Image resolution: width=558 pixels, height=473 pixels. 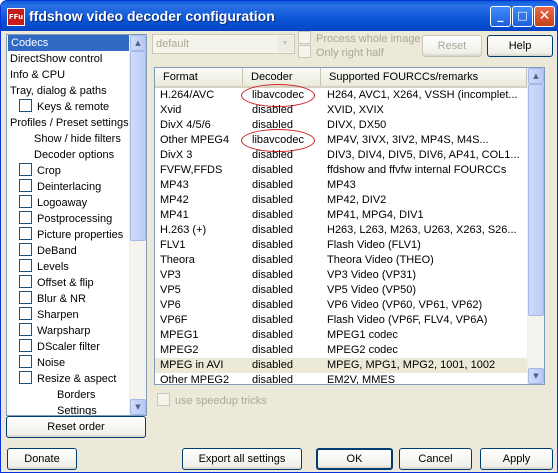 I want to click on reset-button: Reset, so click(x=452, y=46).